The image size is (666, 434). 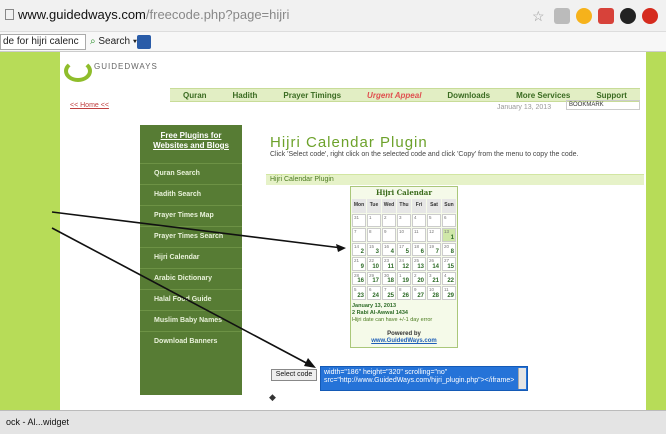 What do you see at coordinates (543, 95) in the screenshot?
I see `nav-more-services: More Services` at bounding box center [543, 95].